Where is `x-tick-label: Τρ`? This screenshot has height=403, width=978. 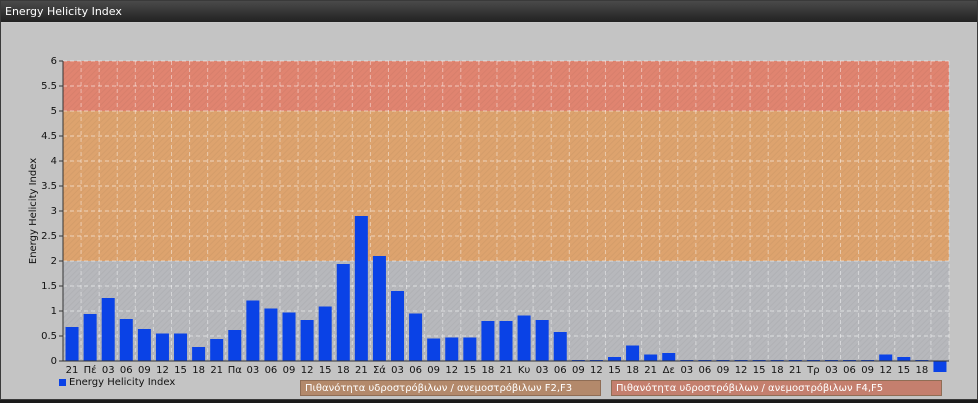
x-tick-label: Τρ is located at coordinates (812, 370).